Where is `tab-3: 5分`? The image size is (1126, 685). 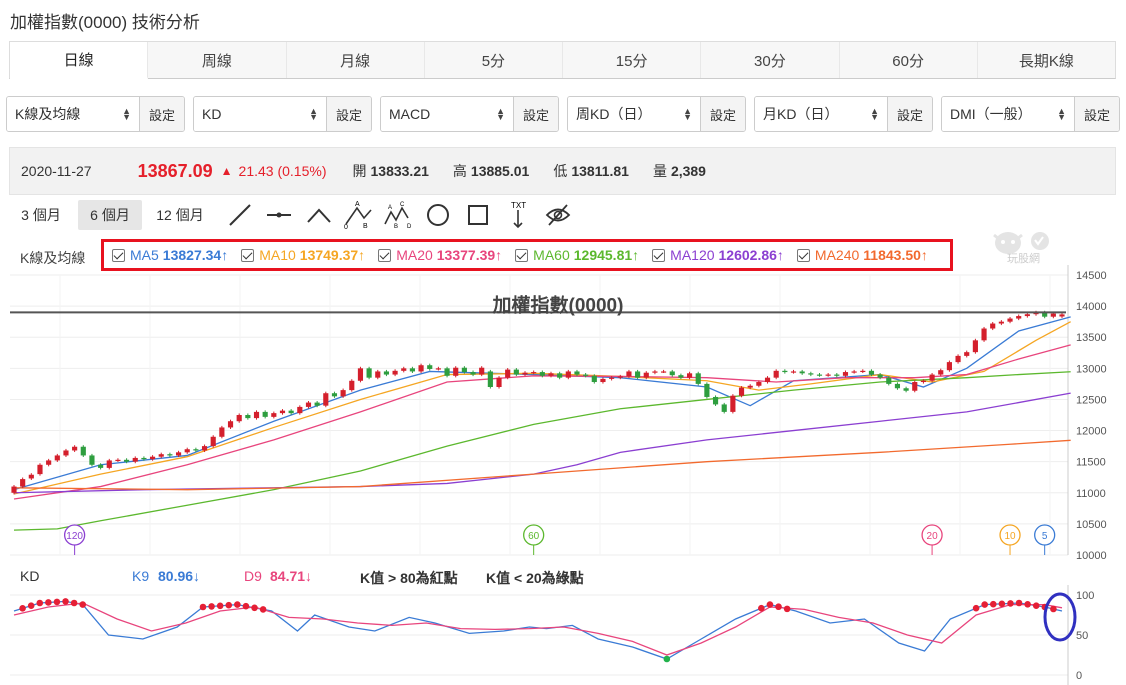 tab-3: 5分 is located at coordinates (494, 60).